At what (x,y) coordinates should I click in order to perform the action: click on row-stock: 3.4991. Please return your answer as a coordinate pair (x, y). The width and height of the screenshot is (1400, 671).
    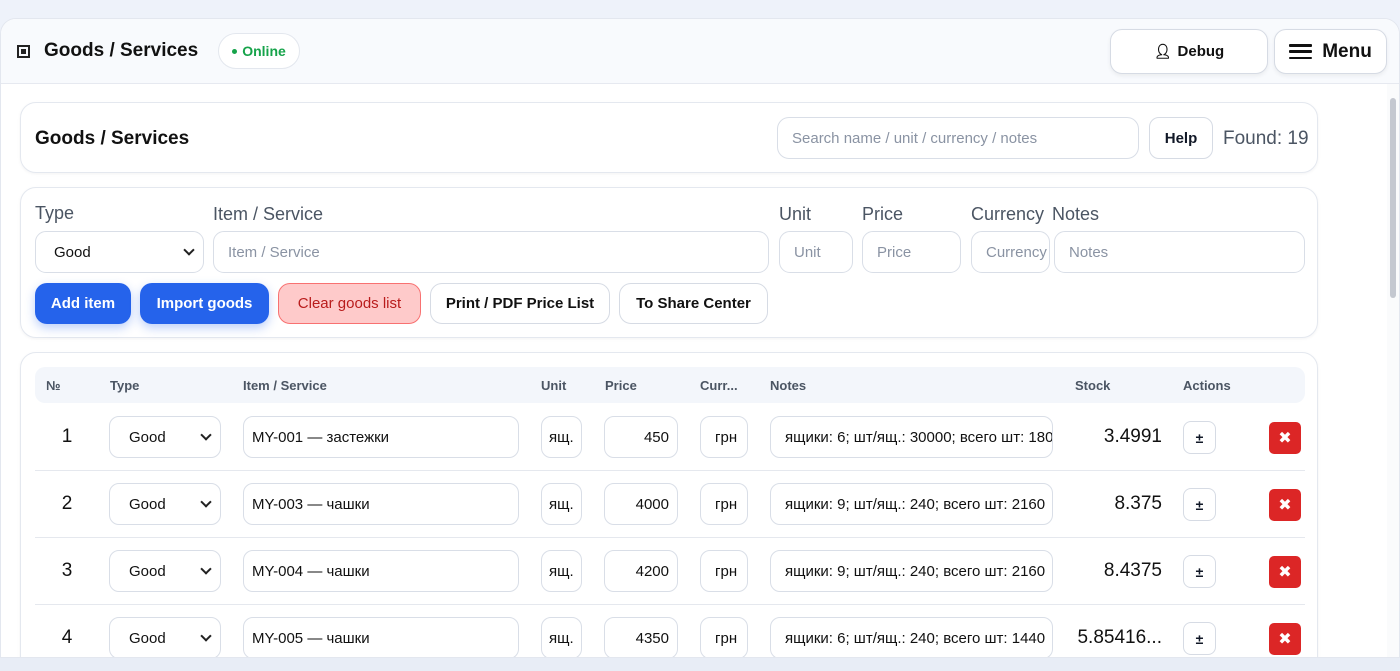
    Looking at the image, I should click on (1132, 436).